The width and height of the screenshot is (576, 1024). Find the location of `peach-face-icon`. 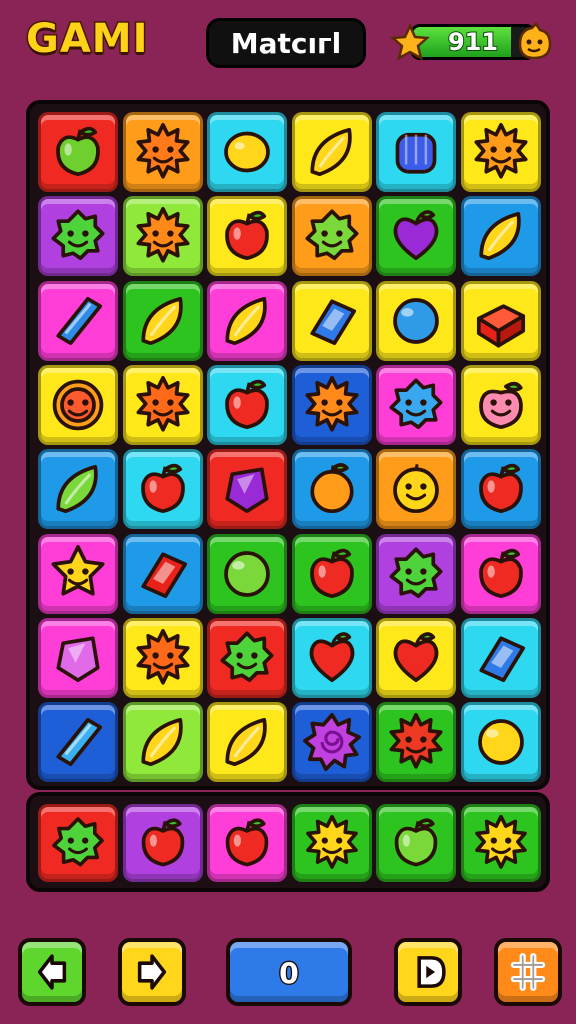

peach-face-icon is located at coordinates (500, 405).